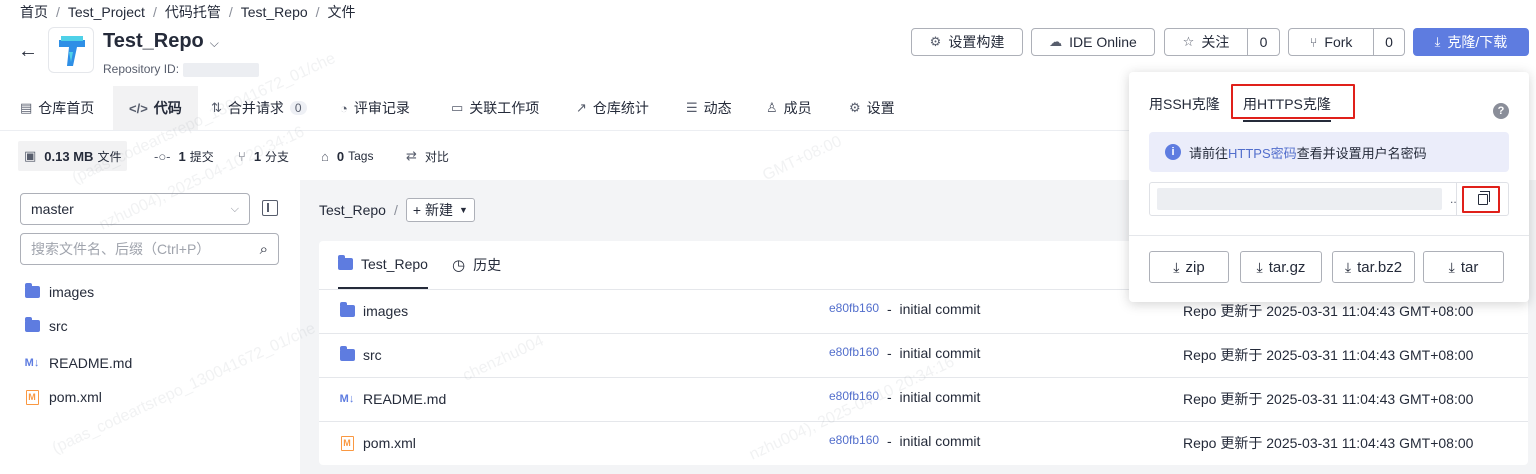 This screenshot has height=474, width=1536. I want to click on tab-review-records: ◔ 评审记录, so click(375, 108).